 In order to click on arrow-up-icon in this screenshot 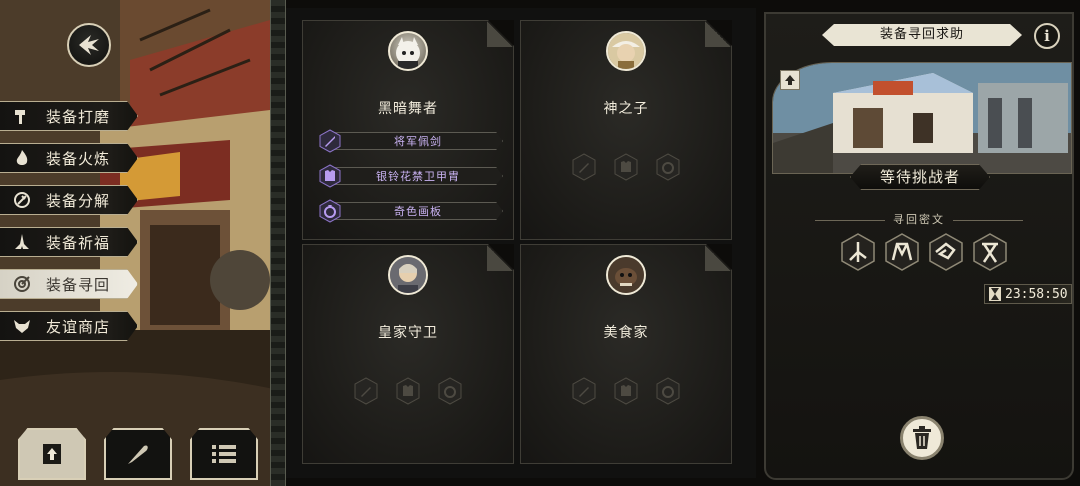, I will do `click(790, 80)`.